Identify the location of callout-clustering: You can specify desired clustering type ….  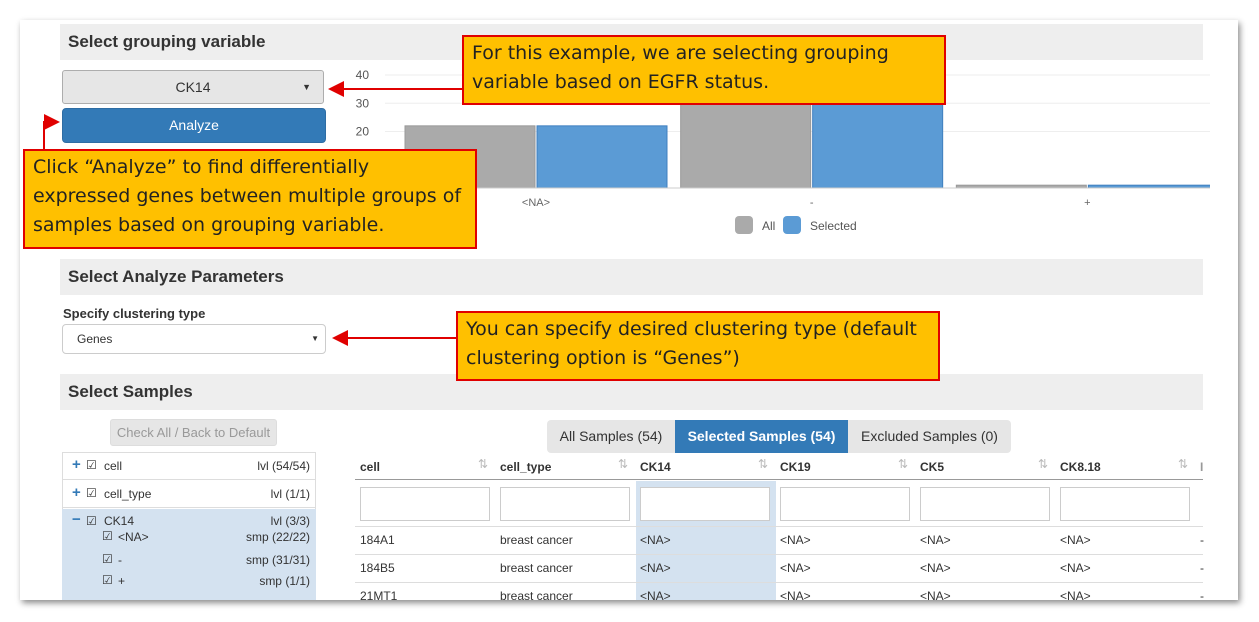
(698, 346).